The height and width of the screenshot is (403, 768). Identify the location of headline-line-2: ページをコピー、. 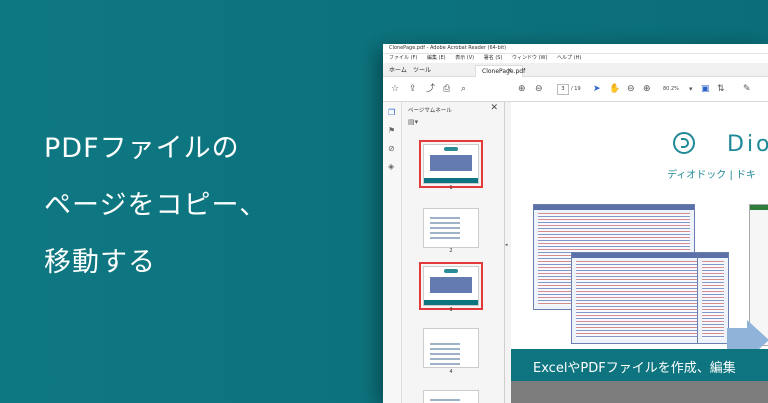
(156, 205).